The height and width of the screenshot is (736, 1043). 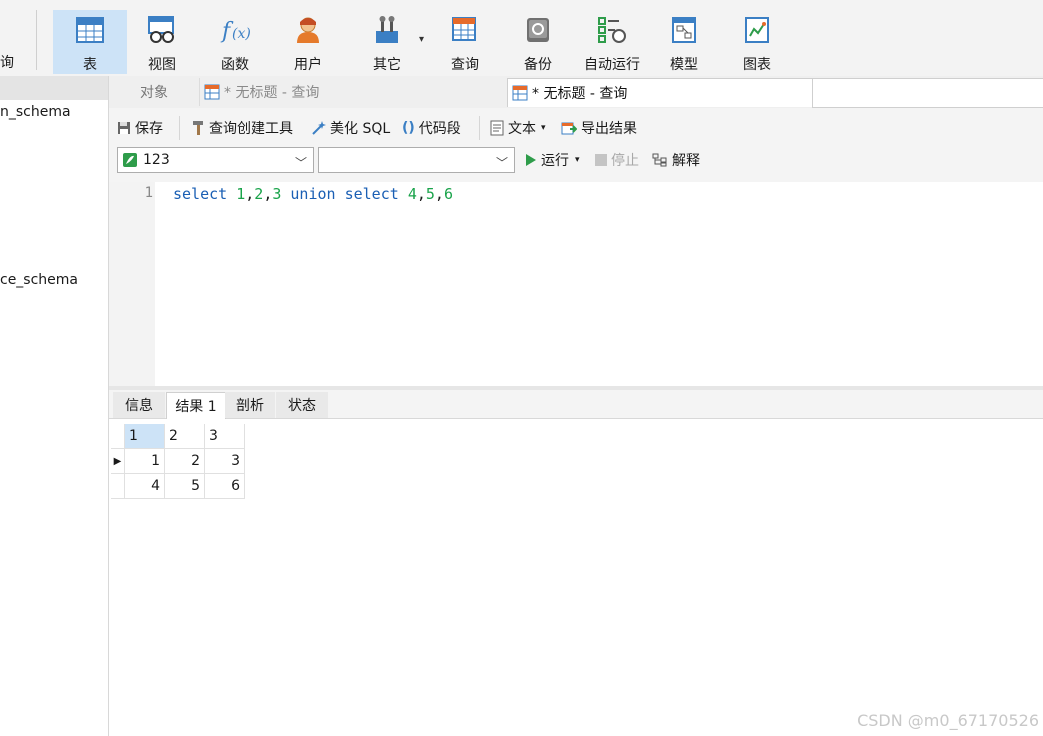 I want to click on toolbar-model-button: 模型, so click(x=684, y=42).